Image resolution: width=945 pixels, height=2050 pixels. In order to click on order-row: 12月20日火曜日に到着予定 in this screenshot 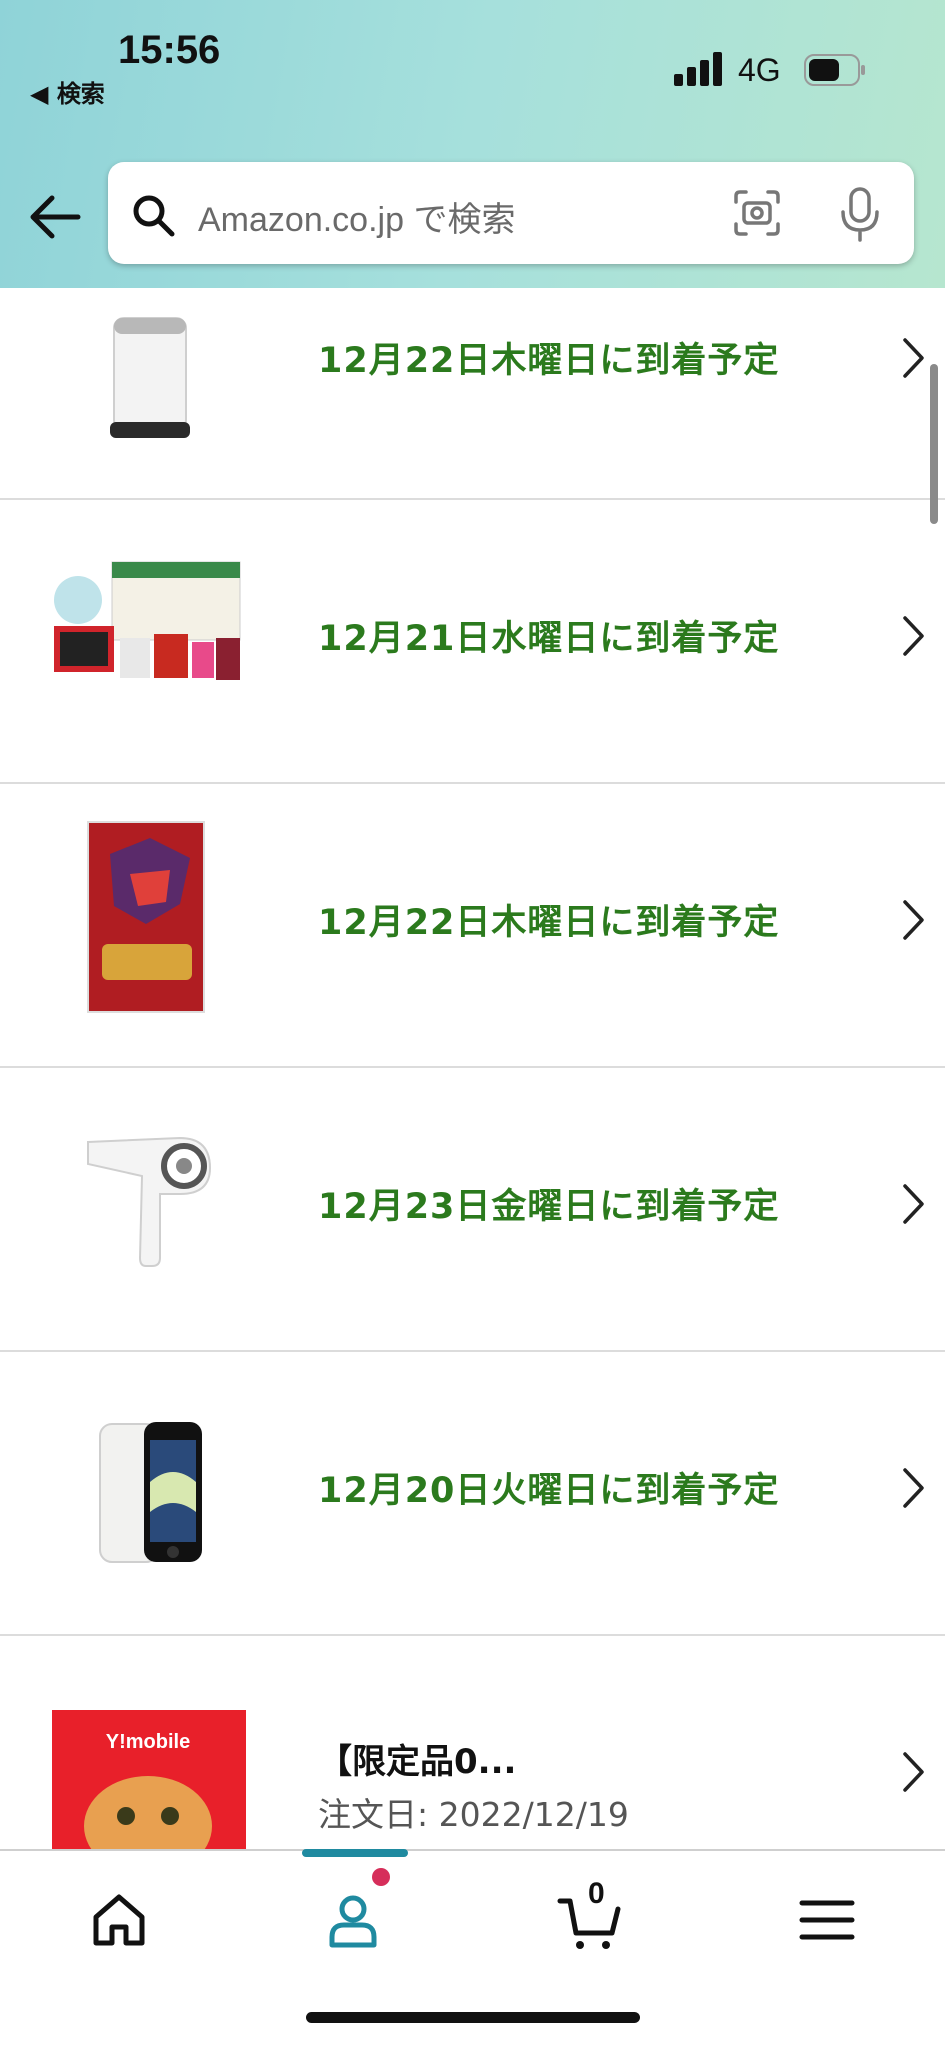, I will do `click(472, 1494)`.